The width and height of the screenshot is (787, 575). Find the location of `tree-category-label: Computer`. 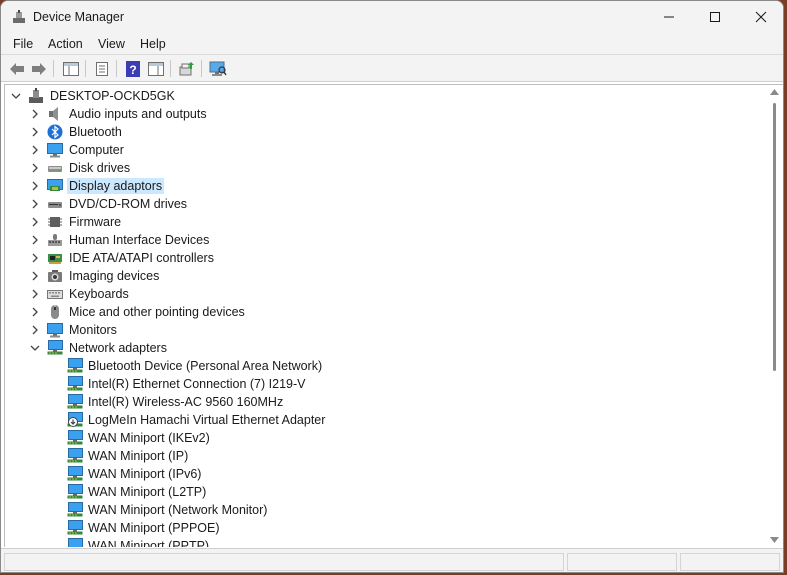

tree-category-label: Computer is located at coordinates (96, 150).